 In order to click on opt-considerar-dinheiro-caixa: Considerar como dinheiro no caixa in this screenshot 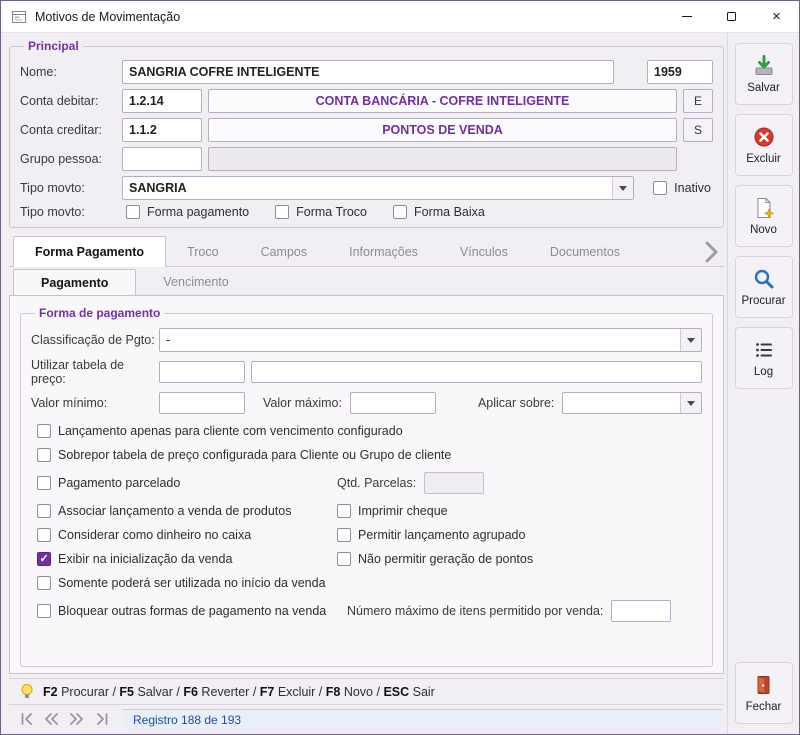, I will do `click(187, 535)`.